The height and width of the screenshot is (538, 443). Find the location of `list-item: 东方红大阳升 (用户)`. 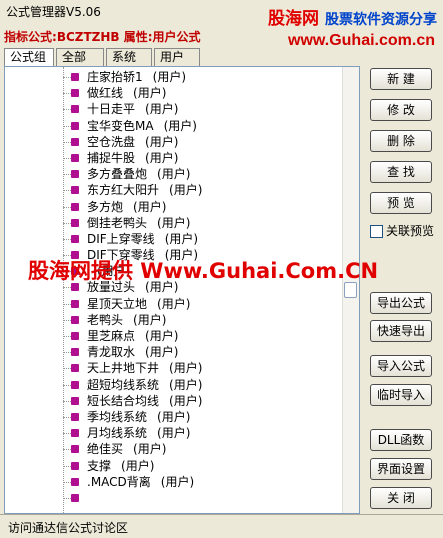

list-item: 东方红大阳升 (用户) is located at coordinates (175, 190).